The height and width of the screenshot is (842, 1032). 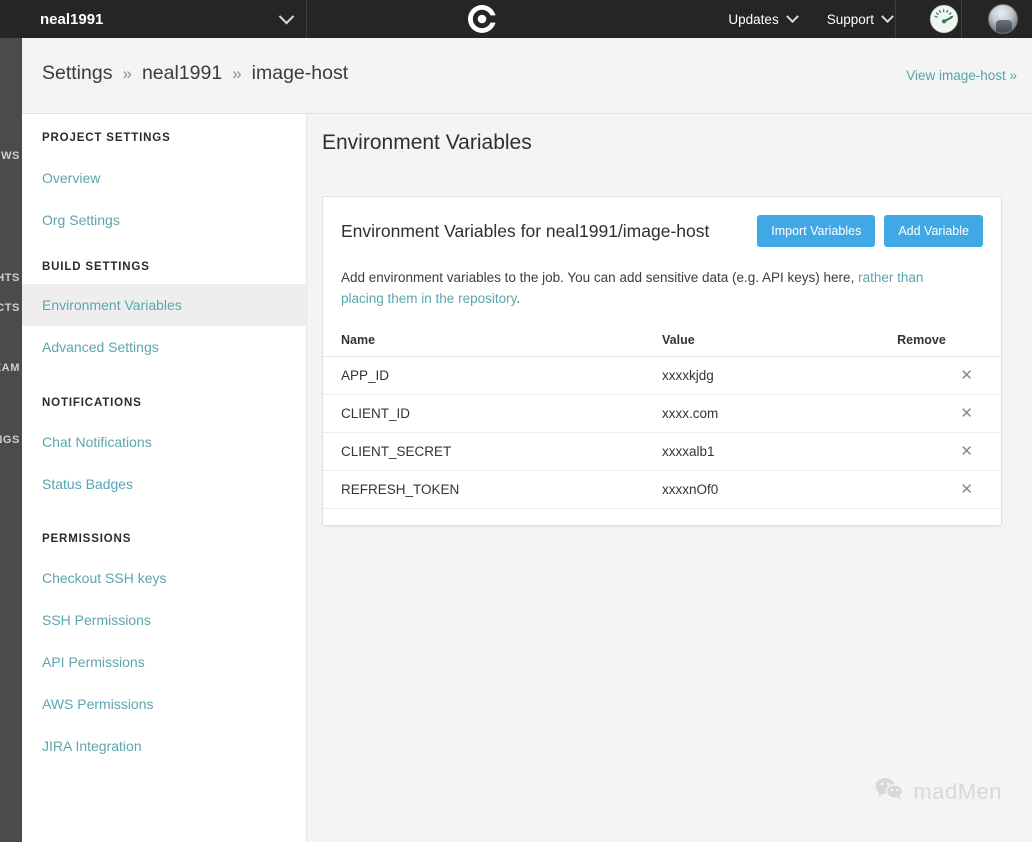 What do you see at coordinates (427, 142) in the screenshot?
I see `page-title: Environment Variables` at bounding box center [427, 142].